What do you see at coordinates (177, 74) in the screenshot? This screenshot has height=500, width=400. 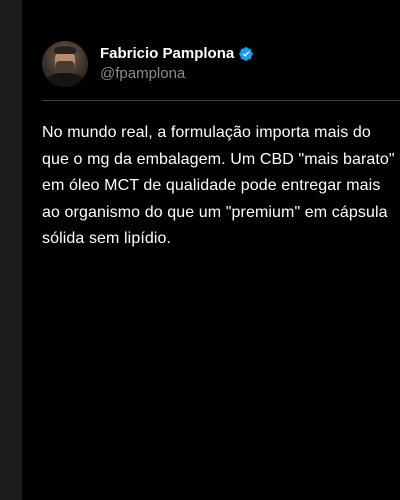 I see `author-handle: @fpamplona` at bounding box center [177, 74].